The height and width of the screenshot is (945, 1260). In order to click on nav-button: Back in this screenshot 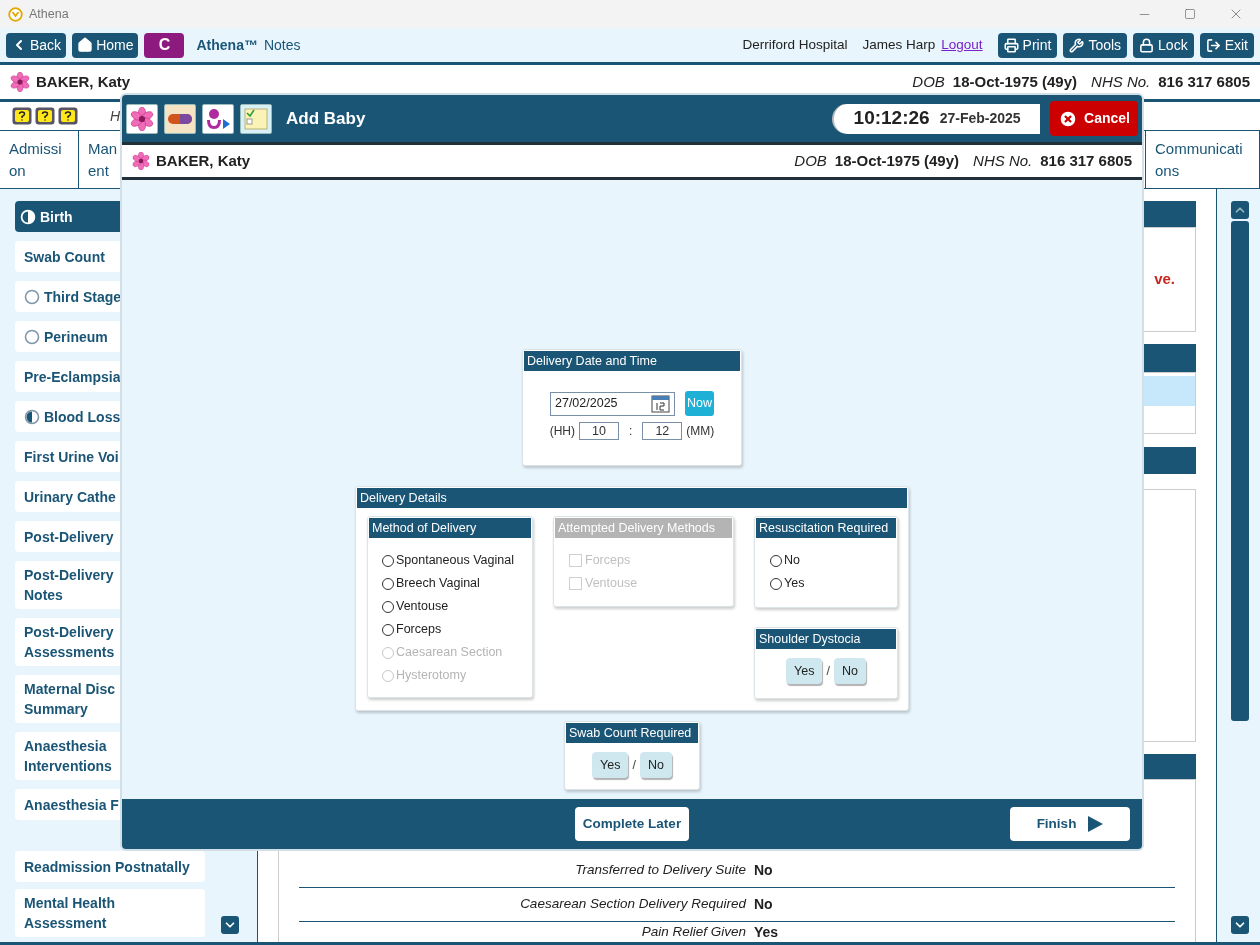, I will do `click(36, 45)`.